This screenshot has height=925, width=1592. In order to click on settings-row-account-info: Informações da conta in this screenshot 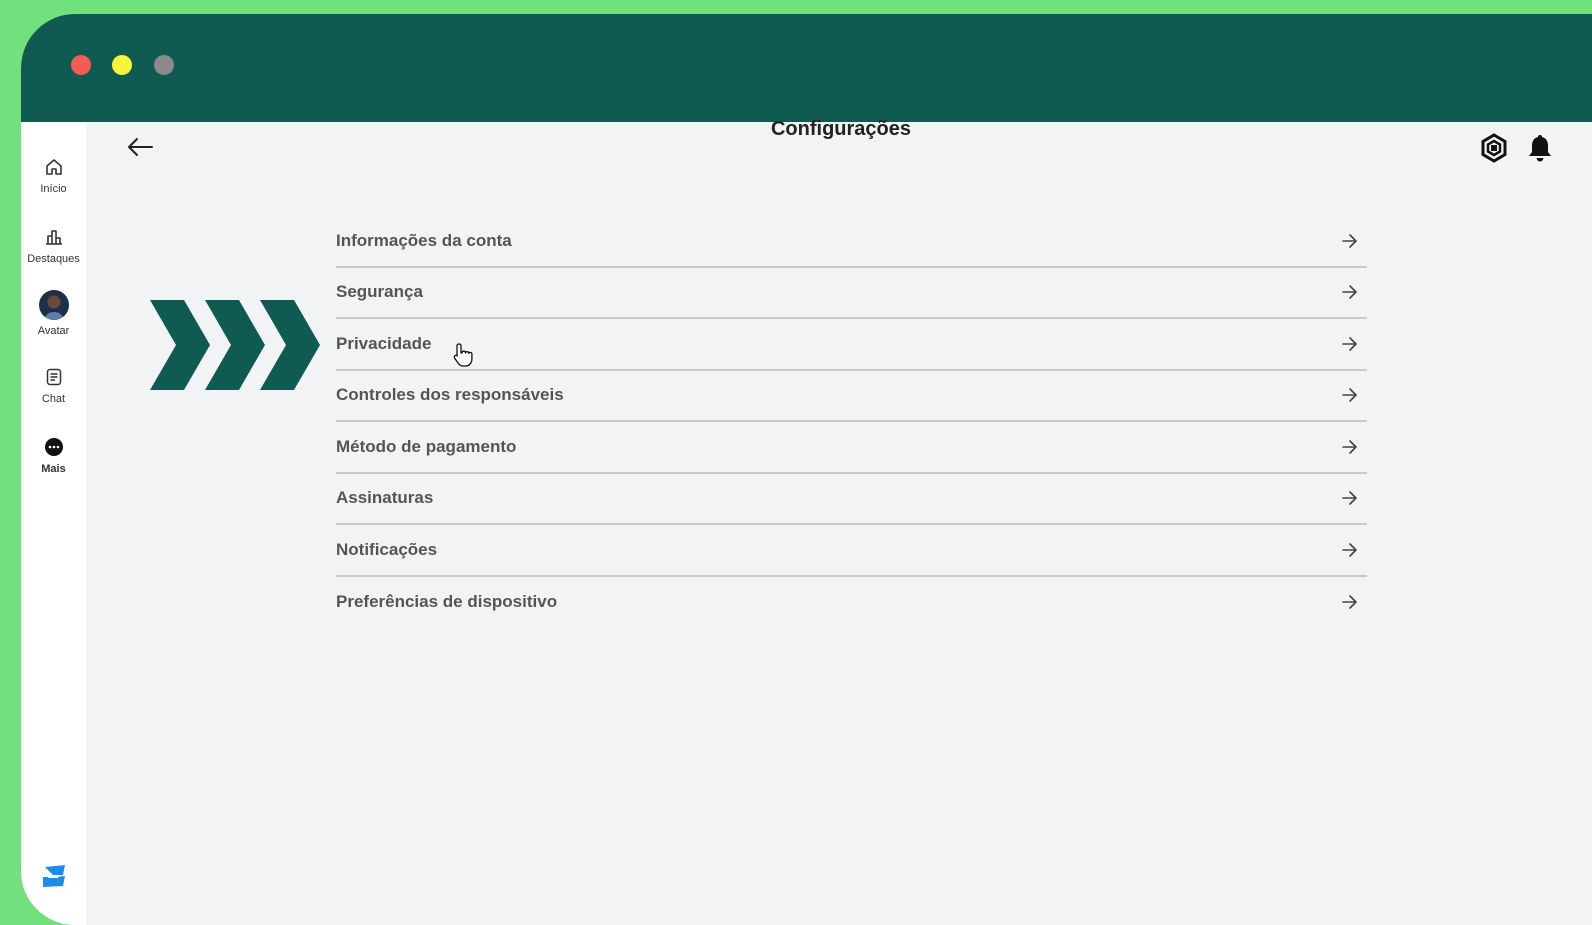, I will do `click(851, 242)`.